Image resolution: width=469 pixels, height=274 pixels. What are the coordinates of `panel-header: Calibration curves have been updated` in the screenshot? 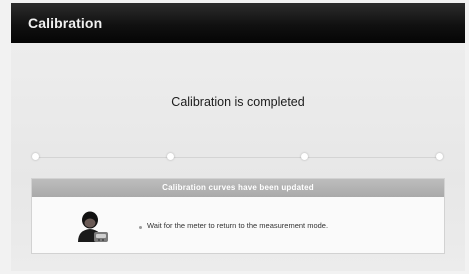 It's located at (238, 188).